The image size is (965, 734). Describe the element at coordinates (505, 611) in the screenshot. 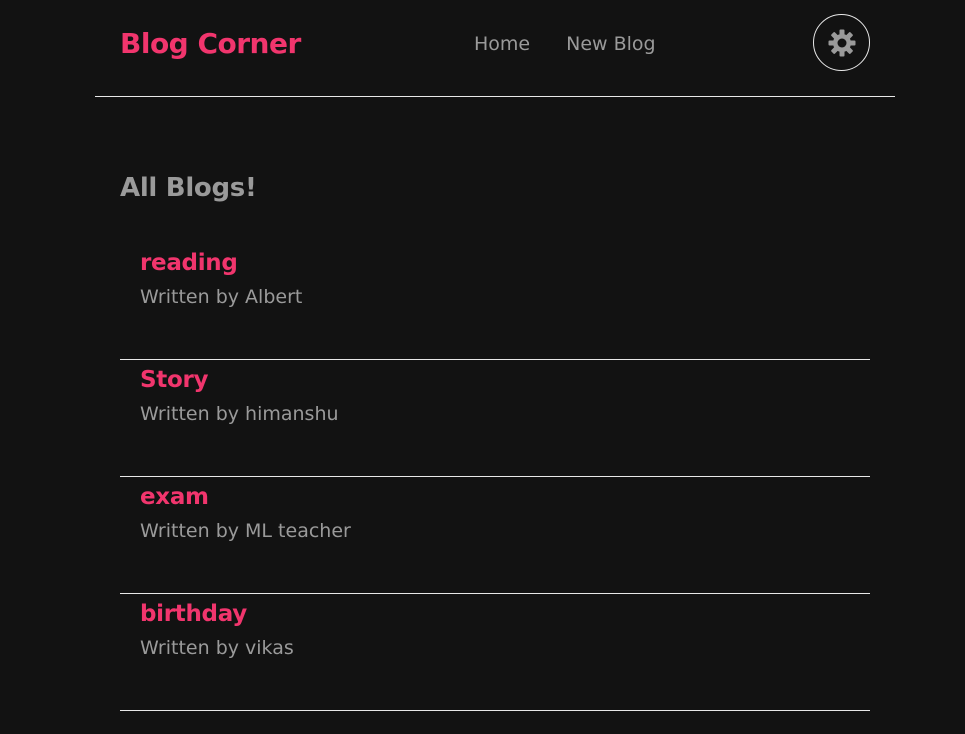

I see `blog-title: birthday` at that location.